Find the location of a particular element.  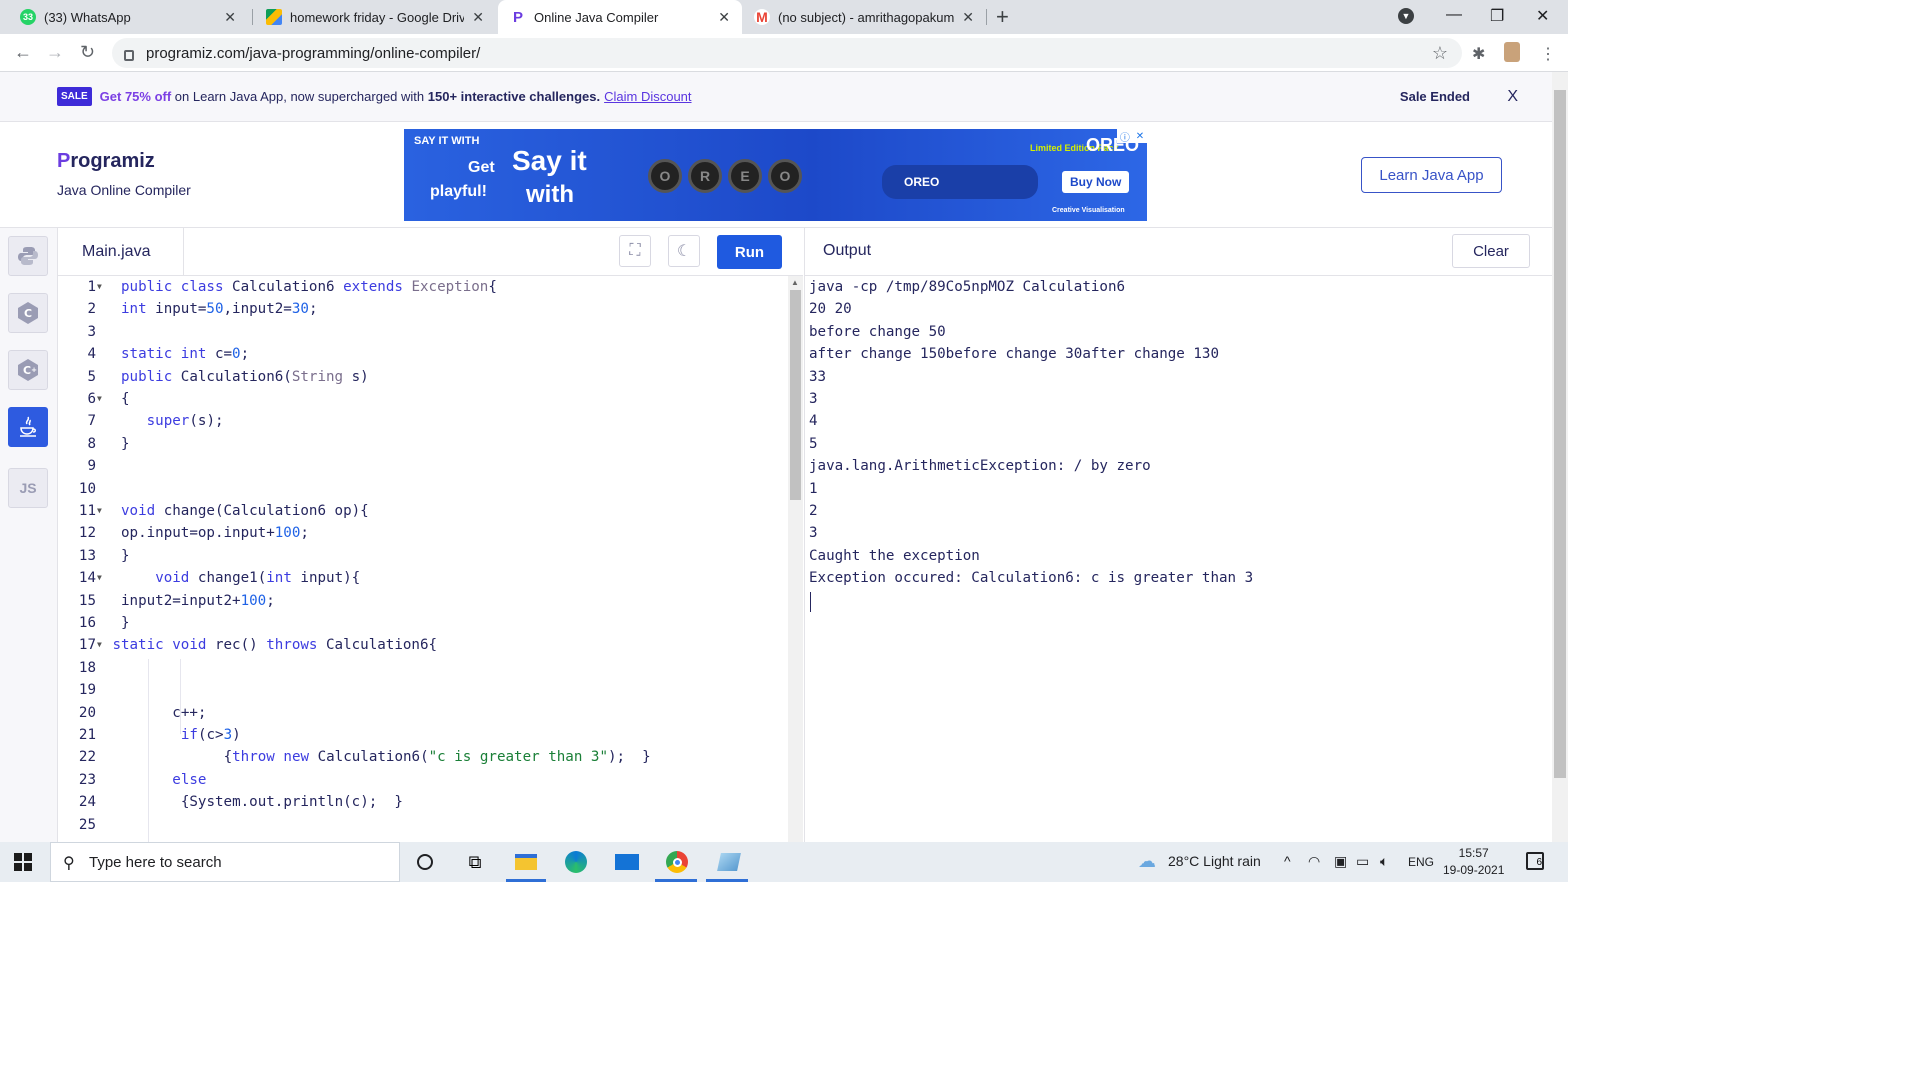

ad-credit: Creative Visualisation is located at coordinates (1088, 210).